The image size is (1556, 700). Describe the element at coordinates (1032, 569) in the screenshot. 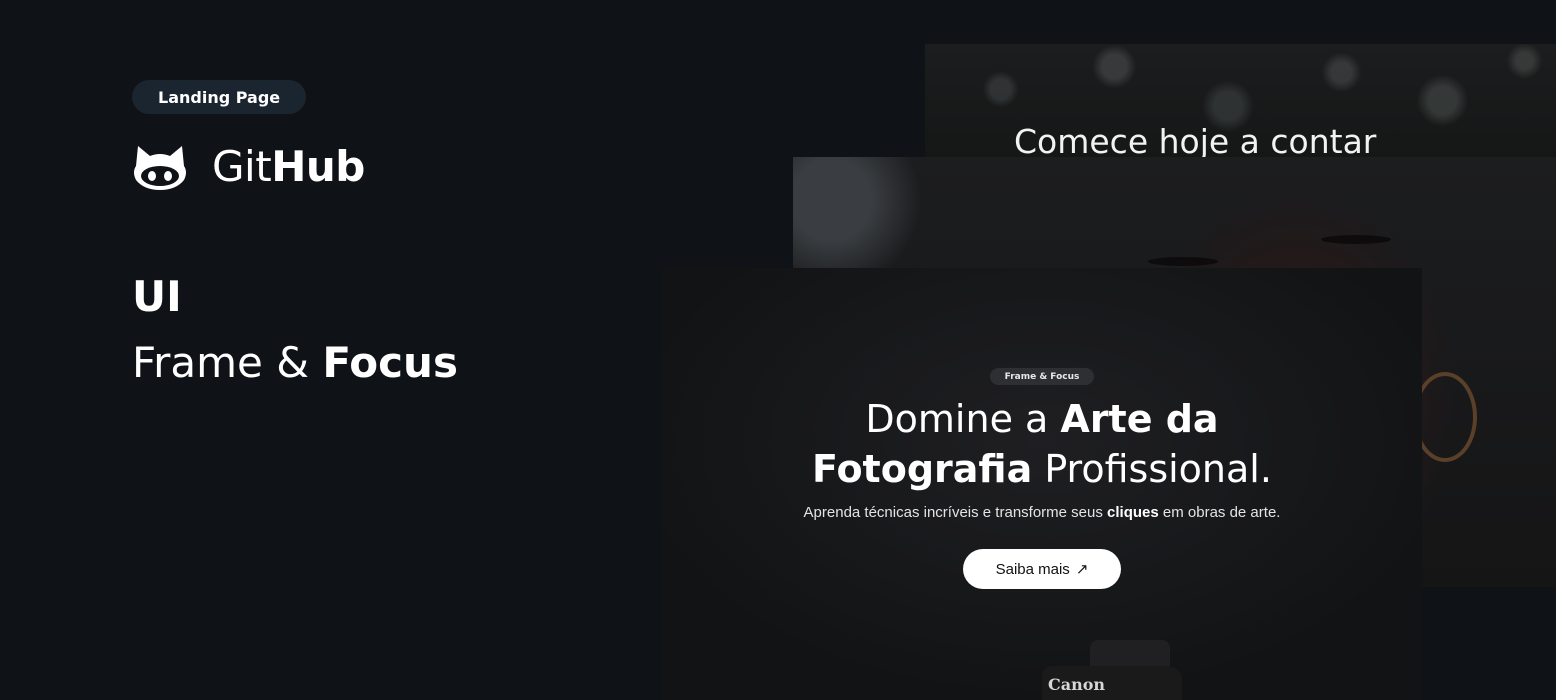

I see `cta-label: Saiba mais` at that location.